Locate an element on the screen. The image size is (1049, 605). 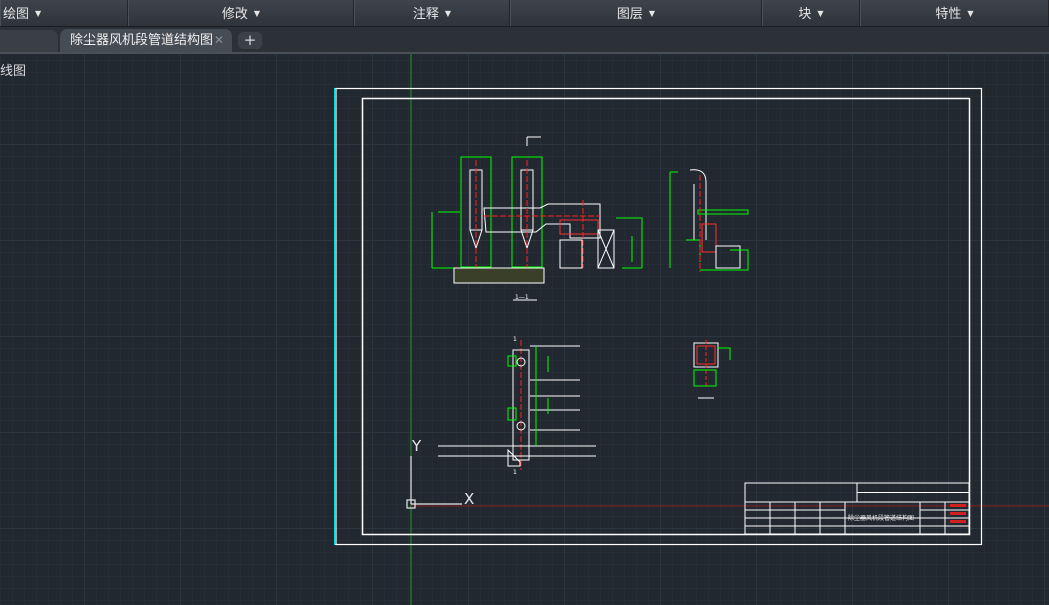
file-tab-label: 除尘器风机段管道结构图 is located at coordinates (142, 40).